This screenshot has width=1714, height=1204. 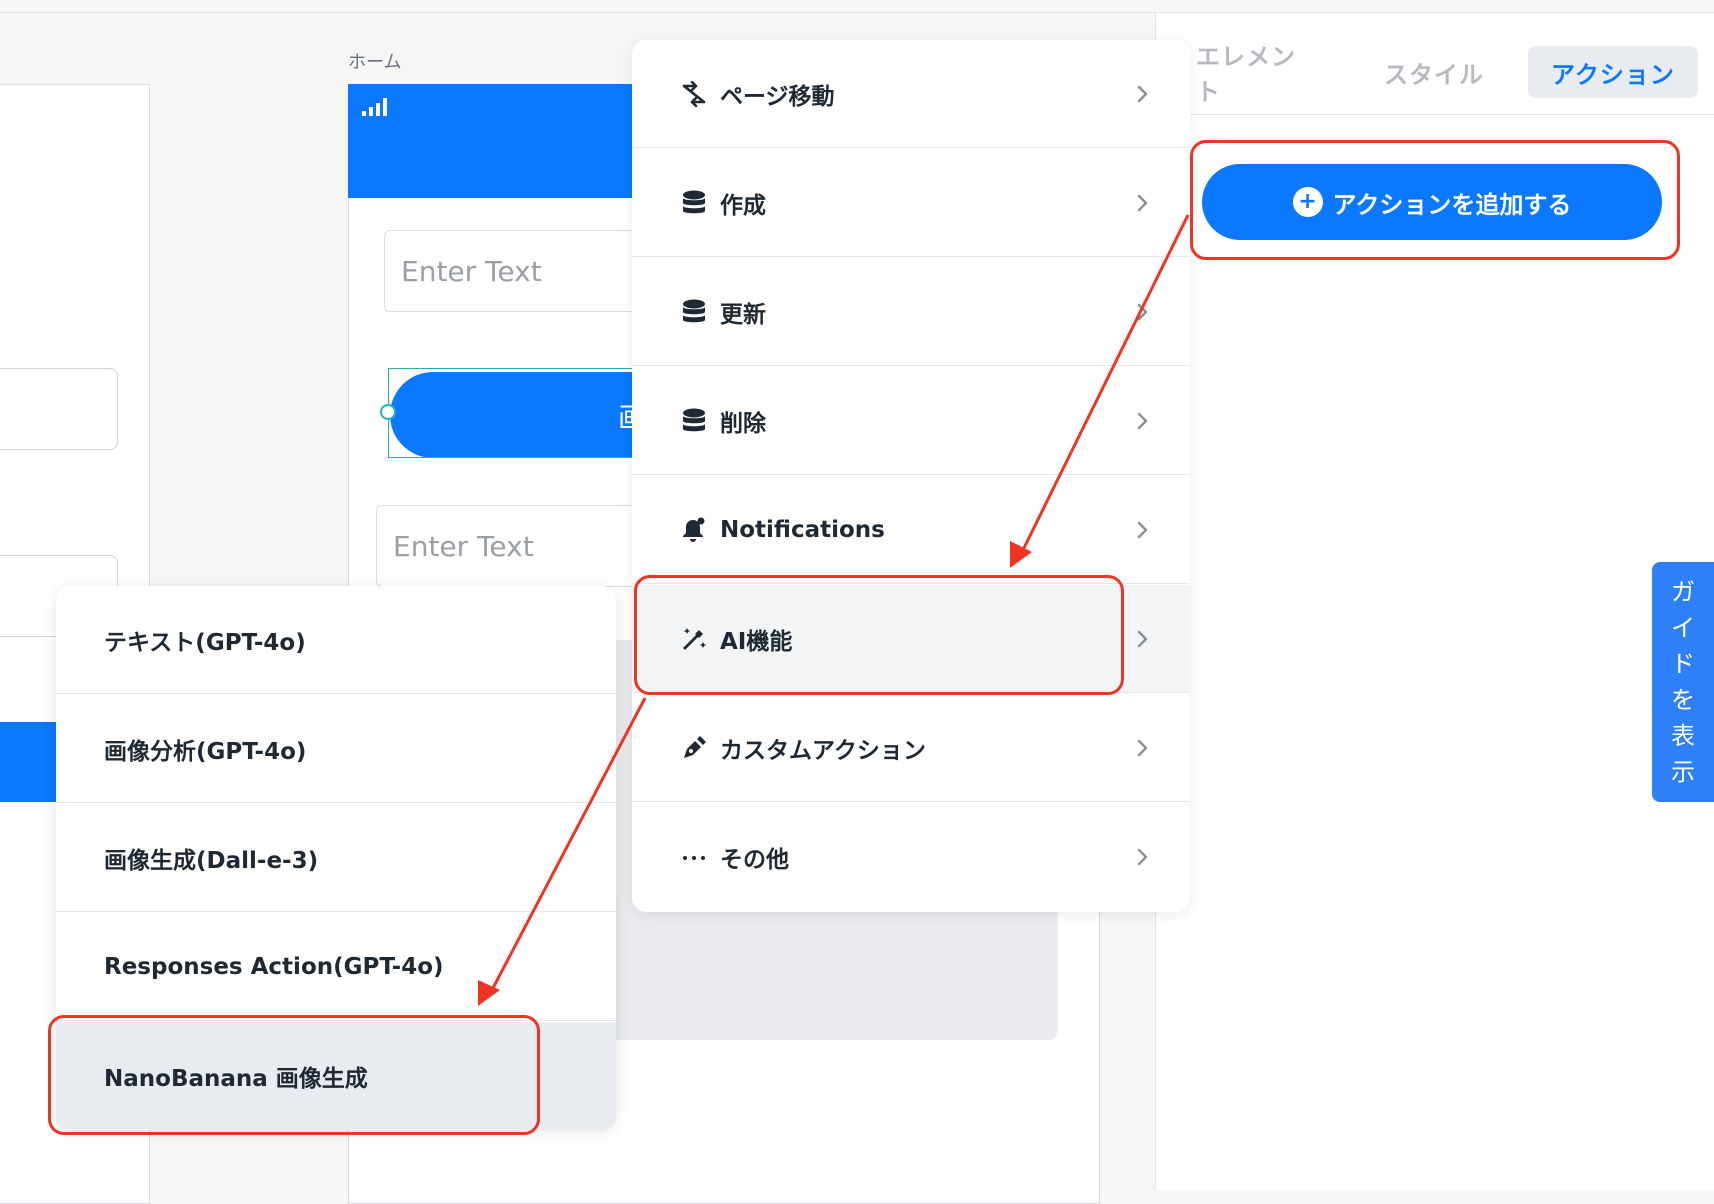 What do you see at coordinates (694, 748) in the screenshot?
I see `pen-icon` at bounding box center [694, 748].